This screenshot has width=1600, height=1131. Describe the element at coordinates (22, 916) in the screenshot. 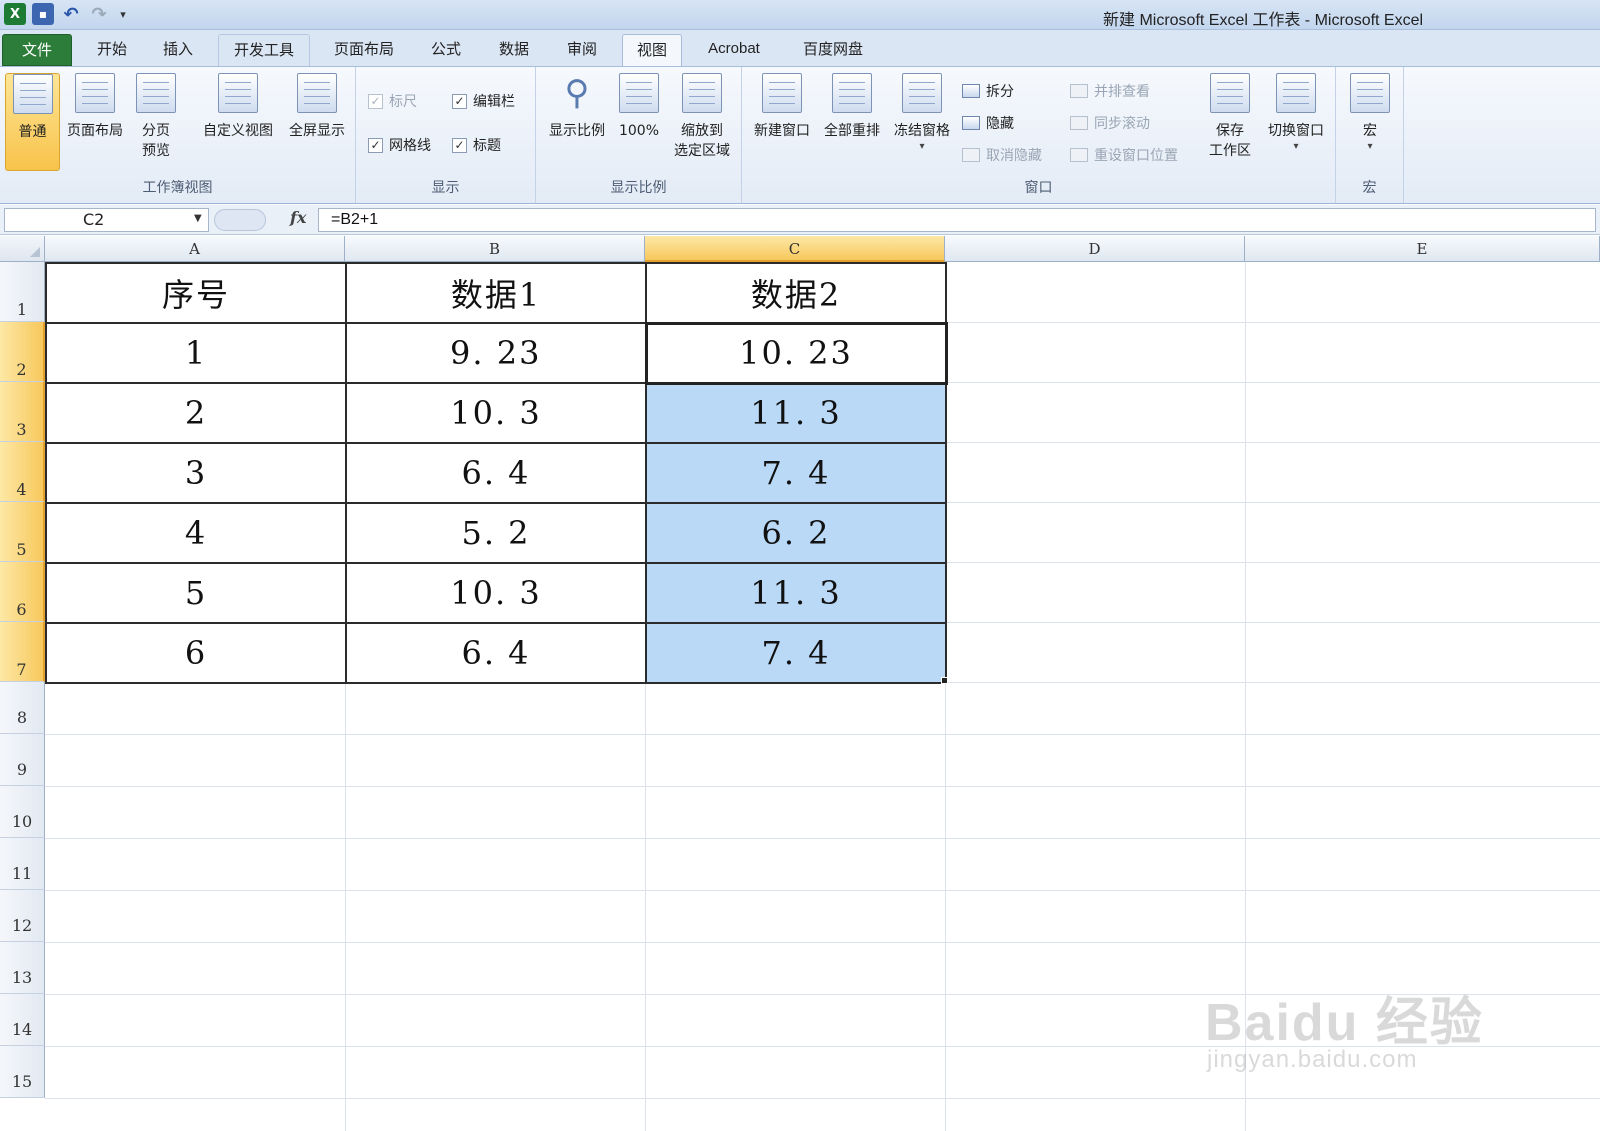

I see `row-header-12: 12` at that location.